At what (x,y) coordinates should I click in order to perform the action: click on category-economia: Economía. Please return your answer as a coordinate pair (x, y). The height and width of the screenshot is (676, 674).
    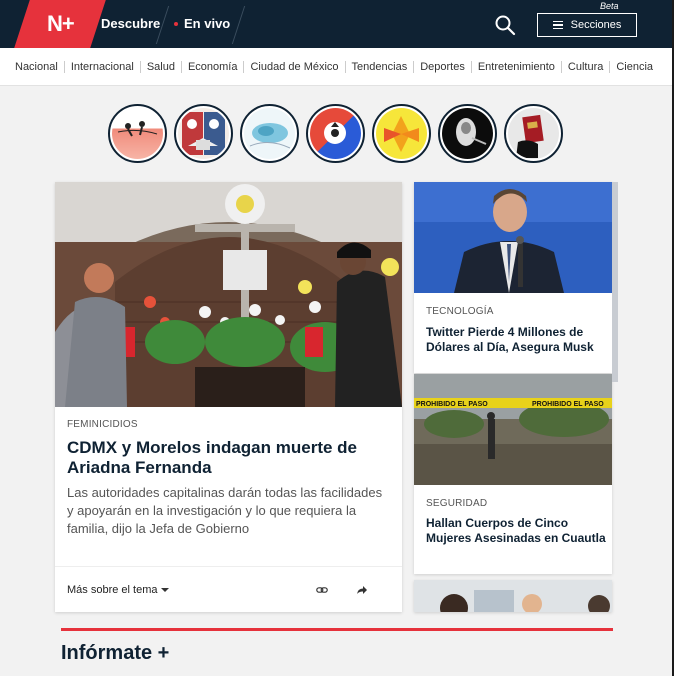
    Looking at the image, I should click on (213, 67).